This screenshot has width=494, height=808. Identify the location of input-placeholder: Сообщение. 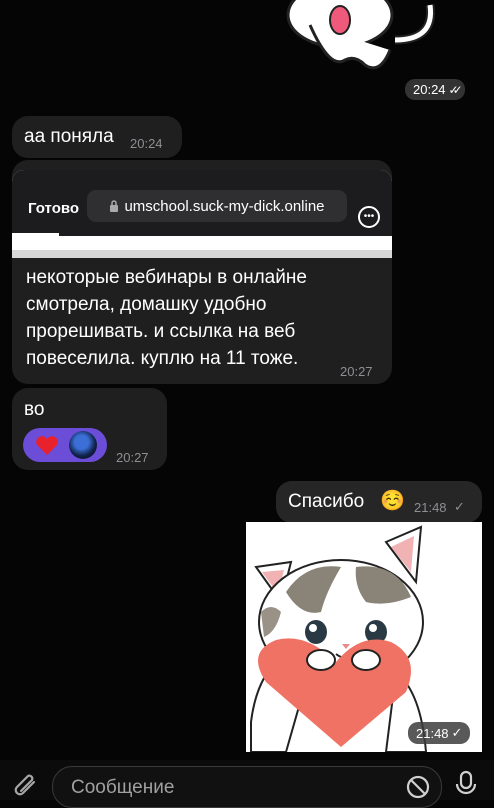
(123, 787).